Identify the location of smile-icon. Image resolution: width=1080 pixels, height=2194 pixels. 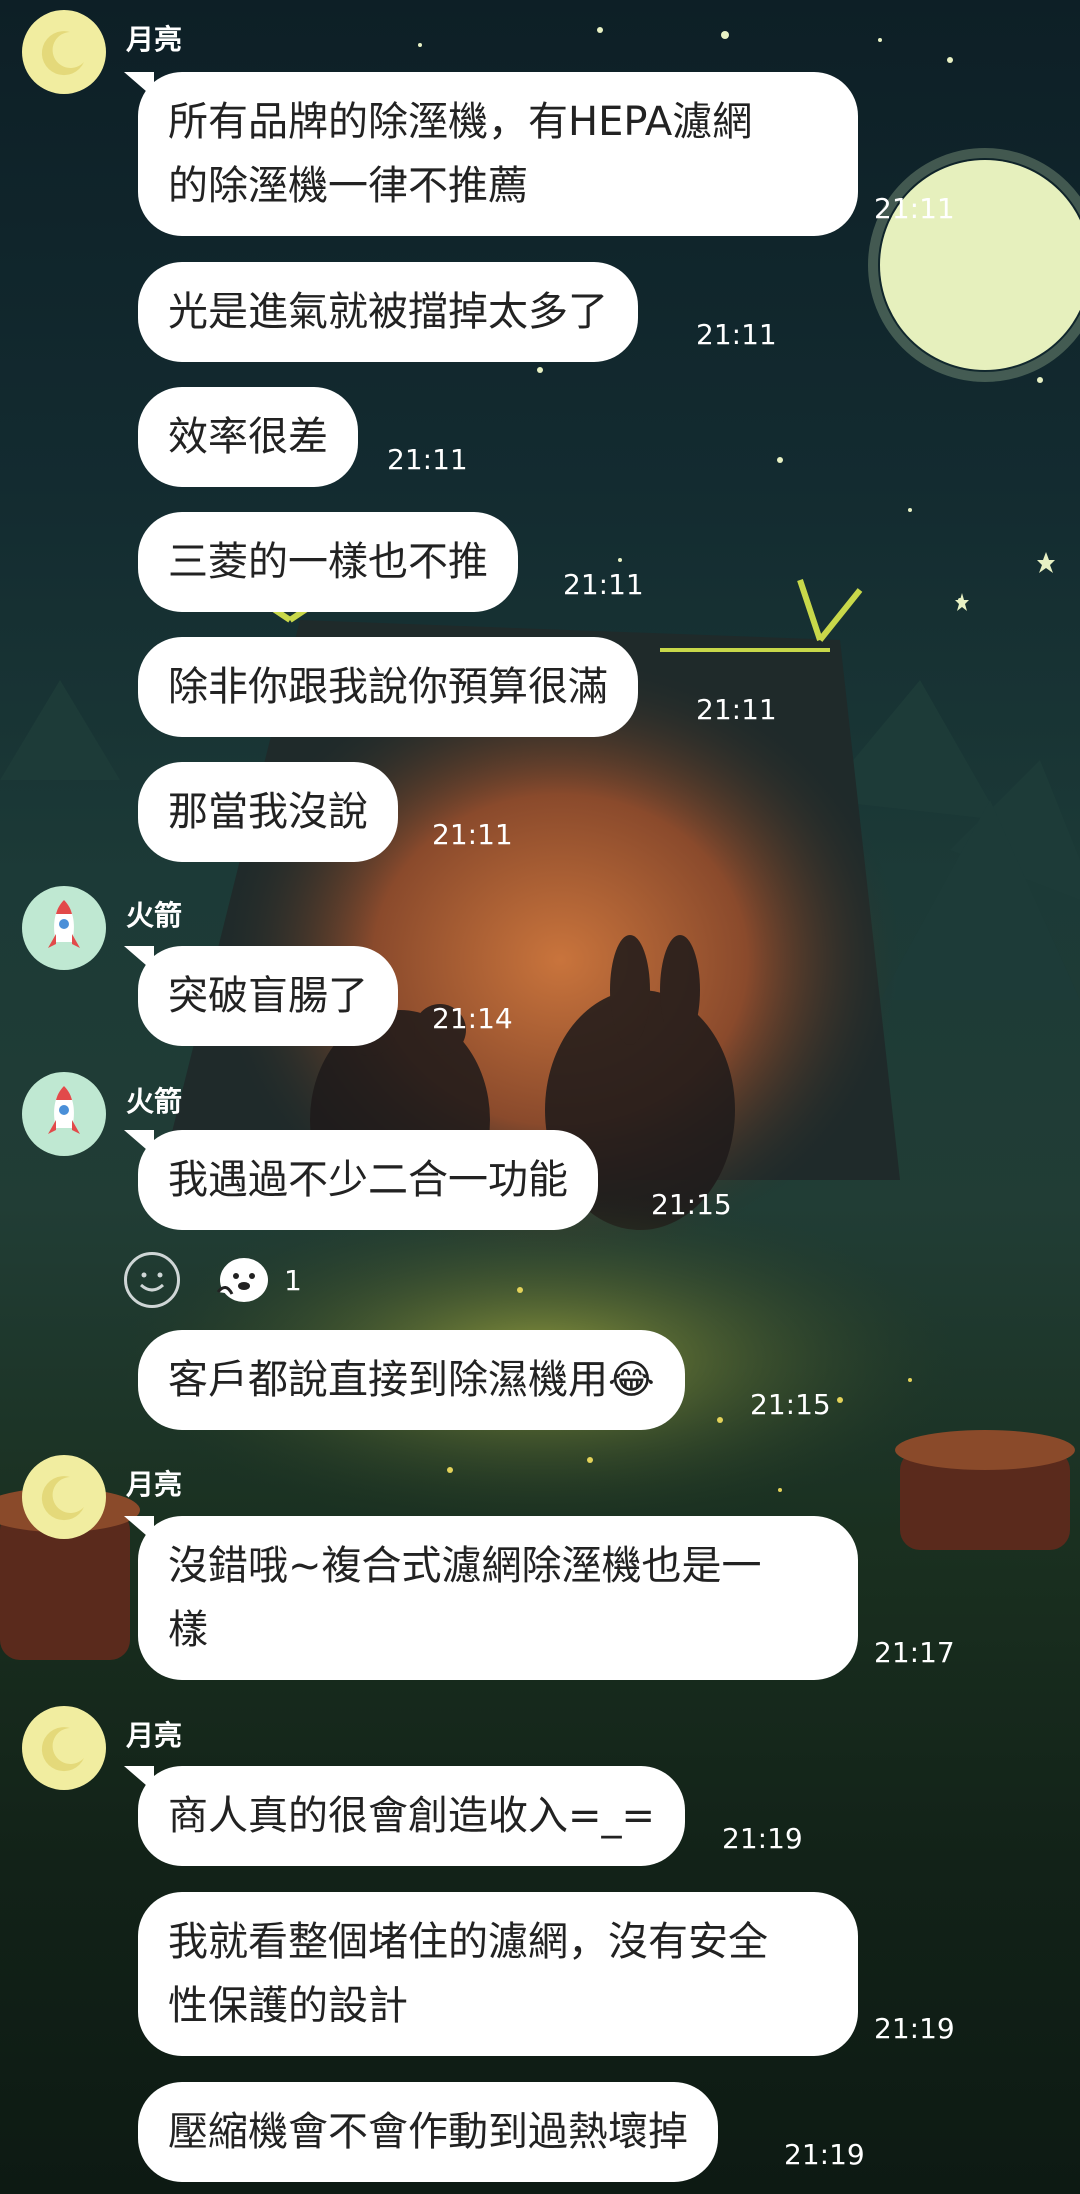
(152, 1282).